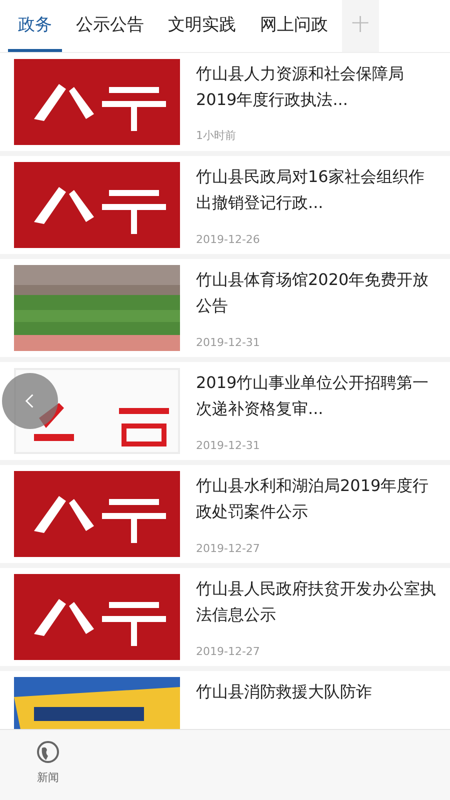 Image resolution: width=450 pixels, height=800 pixels. Describe the element at coordinates (316, 602) in the screenshot. I see `news-title: 竹山县人民政府扶贫开发办公室执法信息公示` at that location.